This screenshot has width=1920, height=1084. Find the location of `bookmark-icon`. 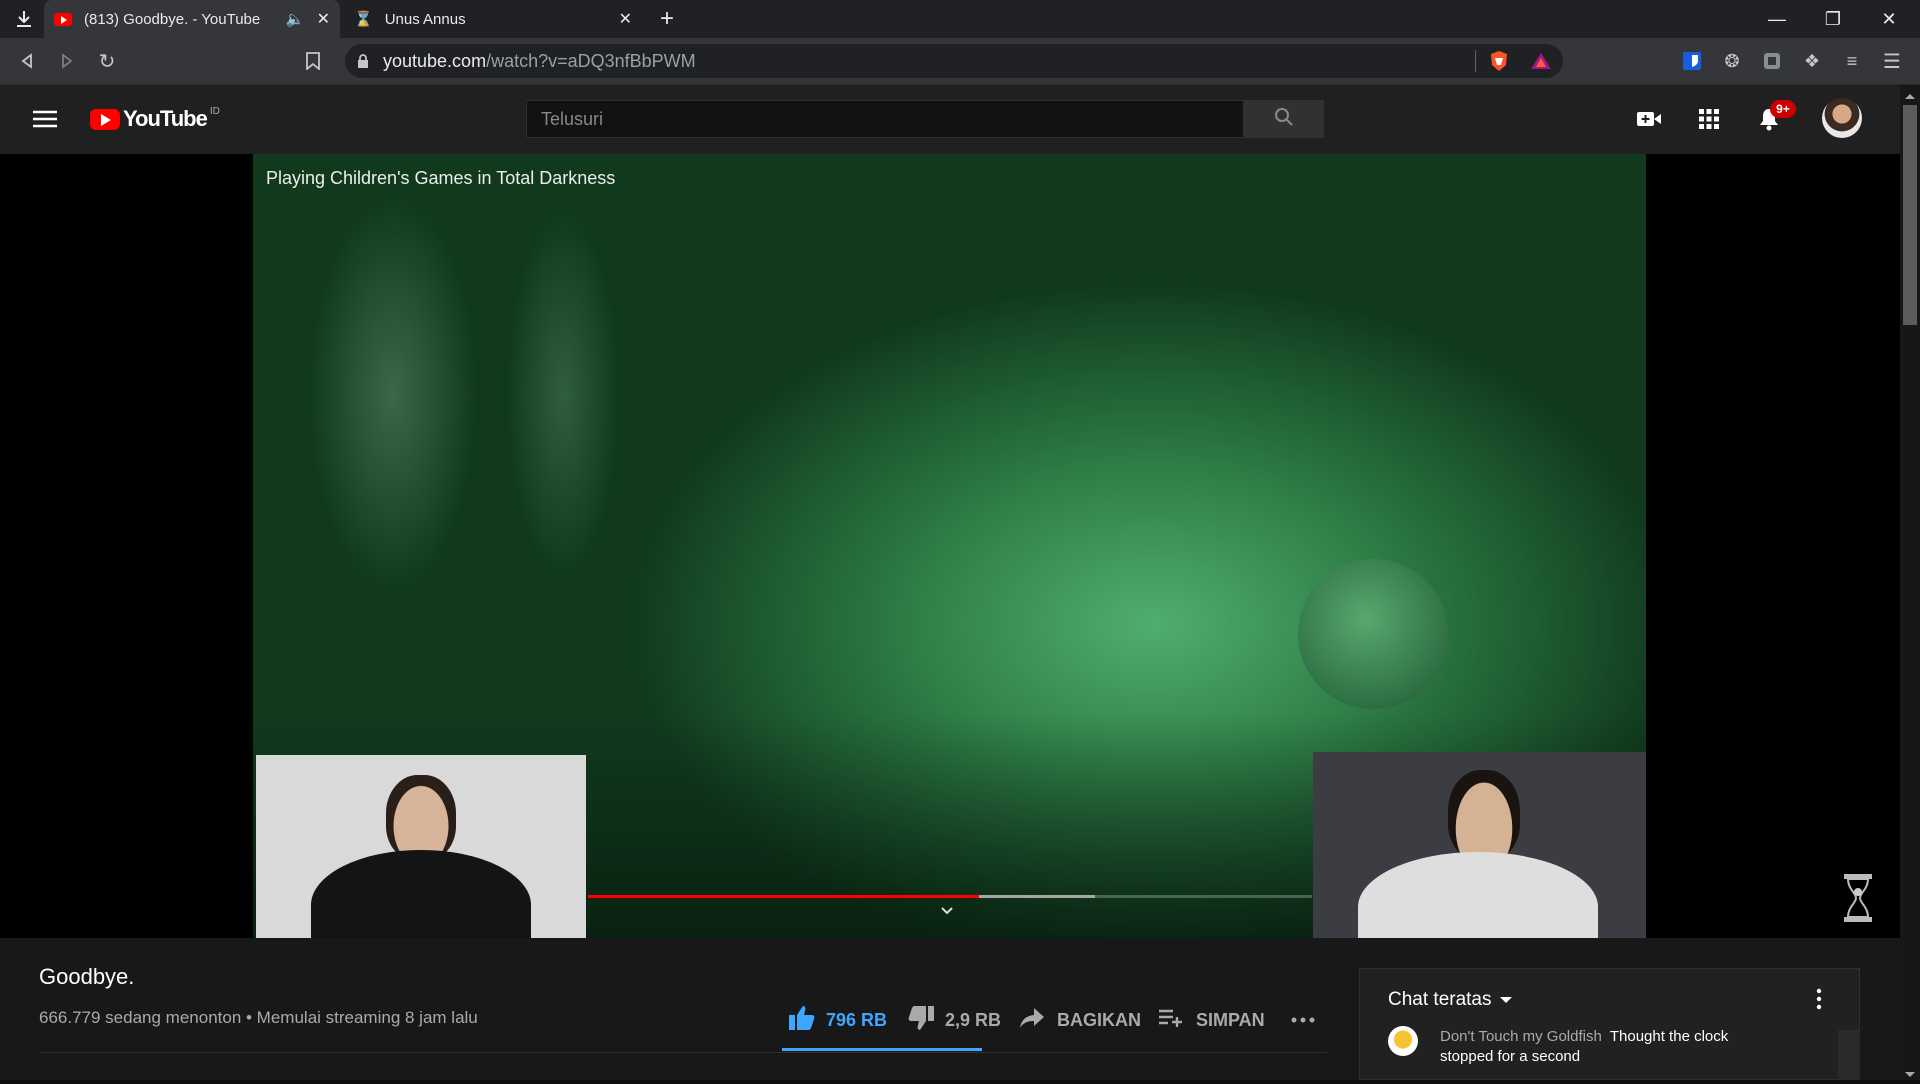

bookmark-icon is located at coordinates (313, 61).